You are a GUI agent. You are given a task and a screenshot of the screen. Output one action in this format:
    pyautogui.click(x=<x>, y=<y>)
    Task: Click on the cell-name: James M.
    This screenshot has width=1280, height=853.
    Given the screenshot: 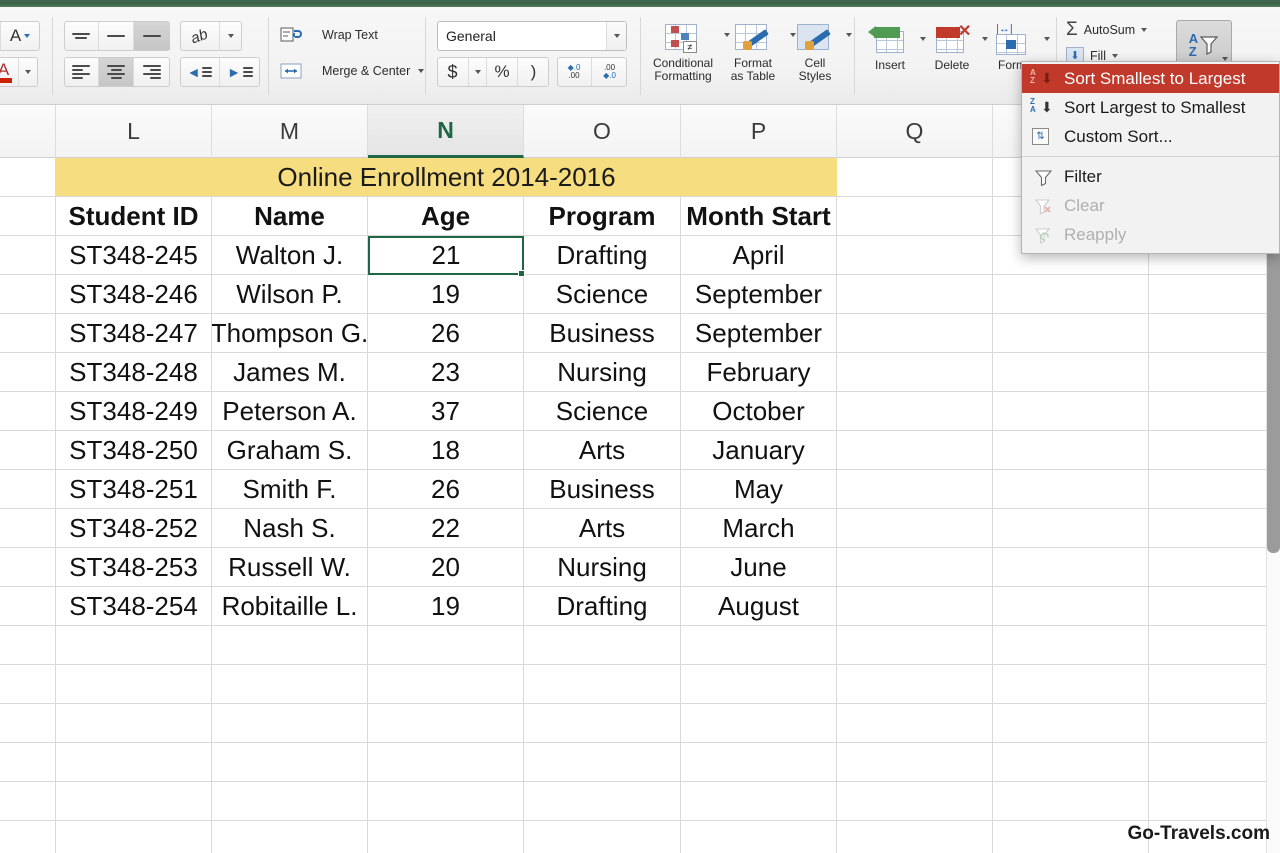 What is the action you would take?
    pyautogui.click(x=290, y=372)
    